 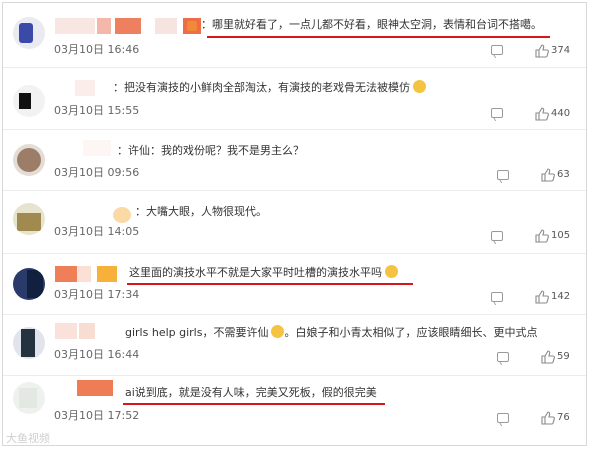 I want to click on comment-text: ai说到底，就是没有人味，完美又死板，假的很完美, so click(x=251, y=392).